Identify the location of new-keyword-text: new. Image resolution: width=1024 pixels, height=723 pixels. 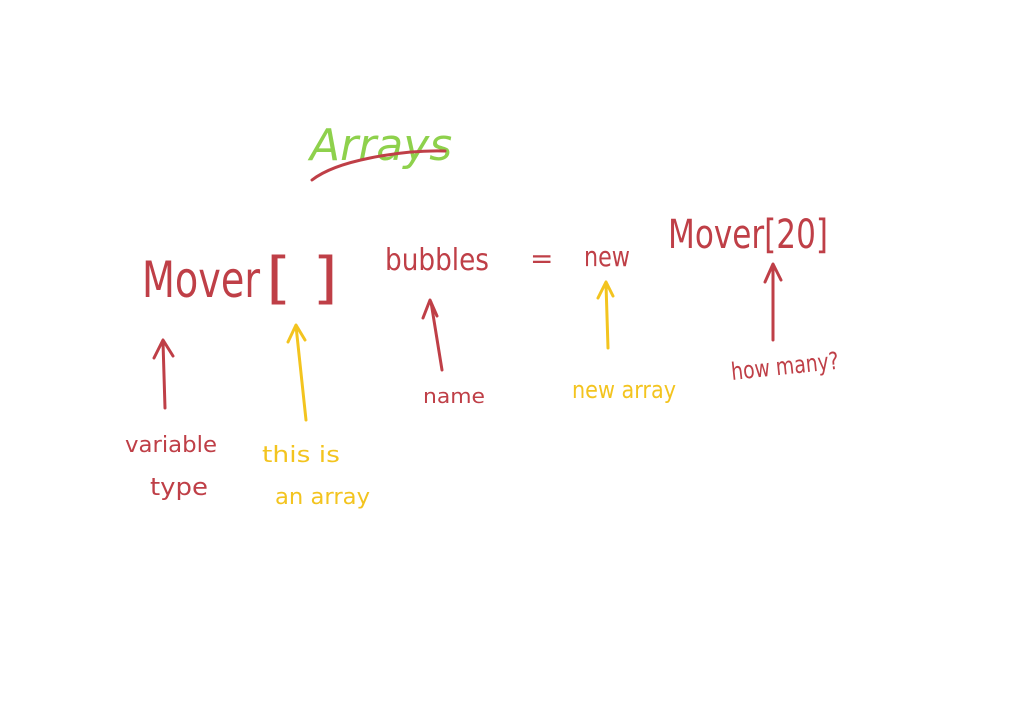
(607, 256).